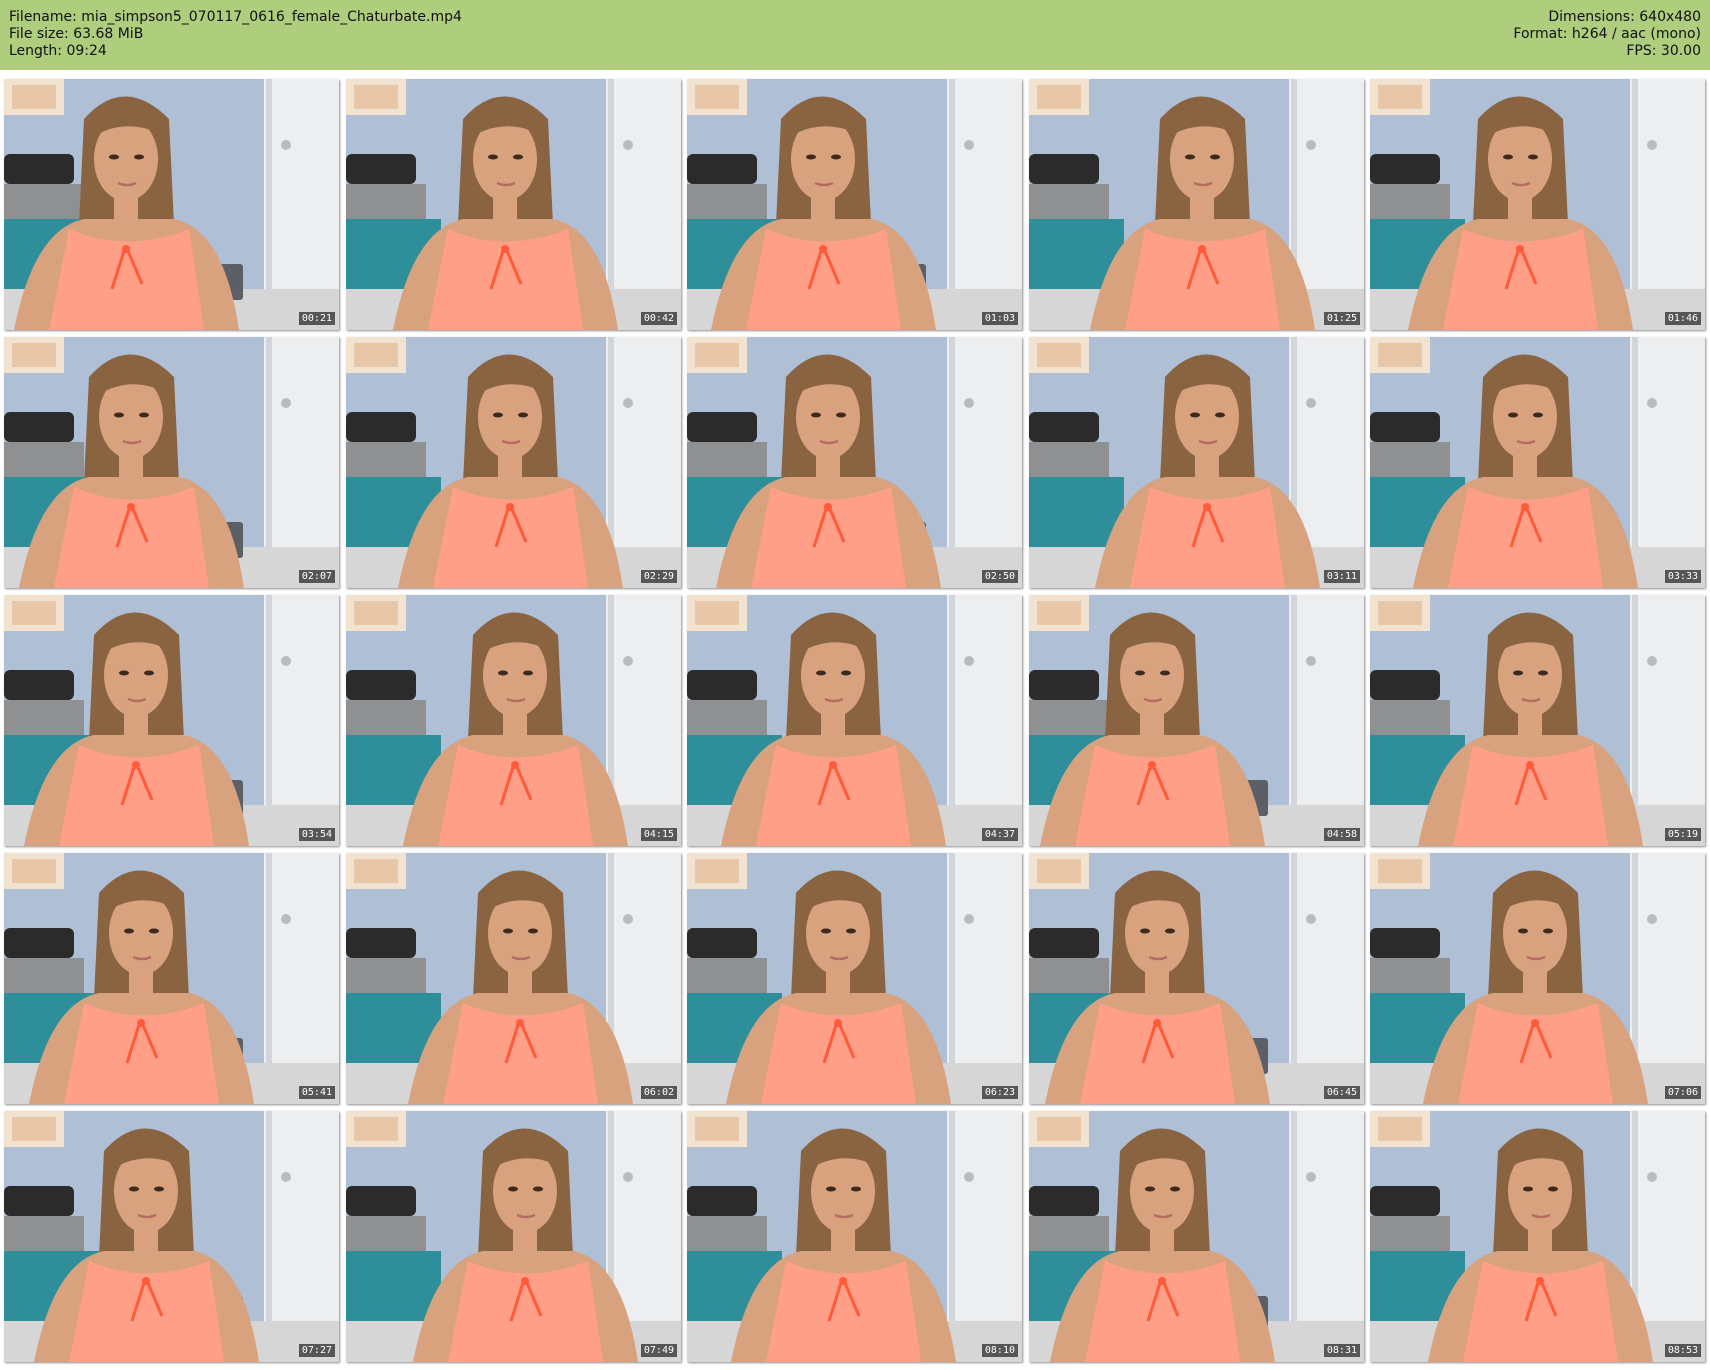  What do you see at coordinates (658, 576) in the screenshot?
I see `timestamp-label: 02:29` at bounding box center [658, 576].